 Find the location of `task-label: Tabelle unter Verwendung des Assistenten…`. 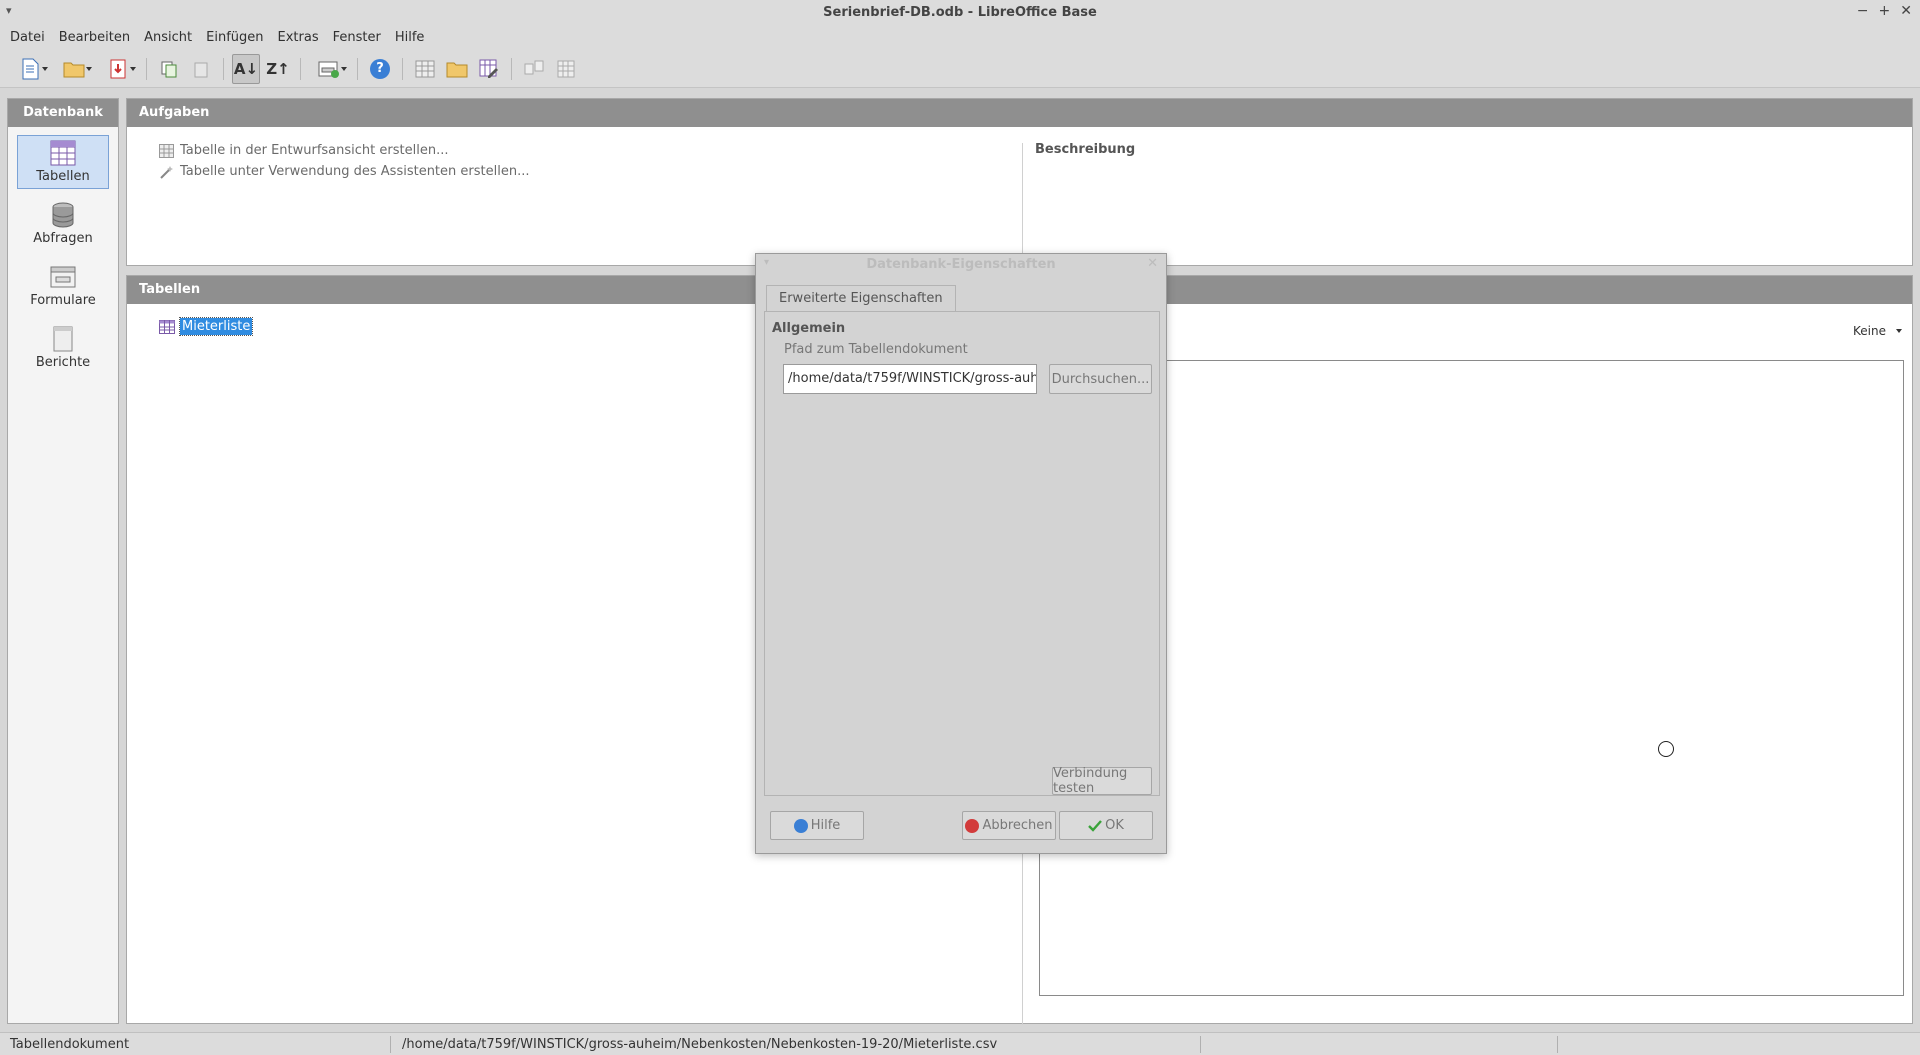

task-label: Tabelle unter Verwendung des Assistenten… is located at coordinates (355, 171).